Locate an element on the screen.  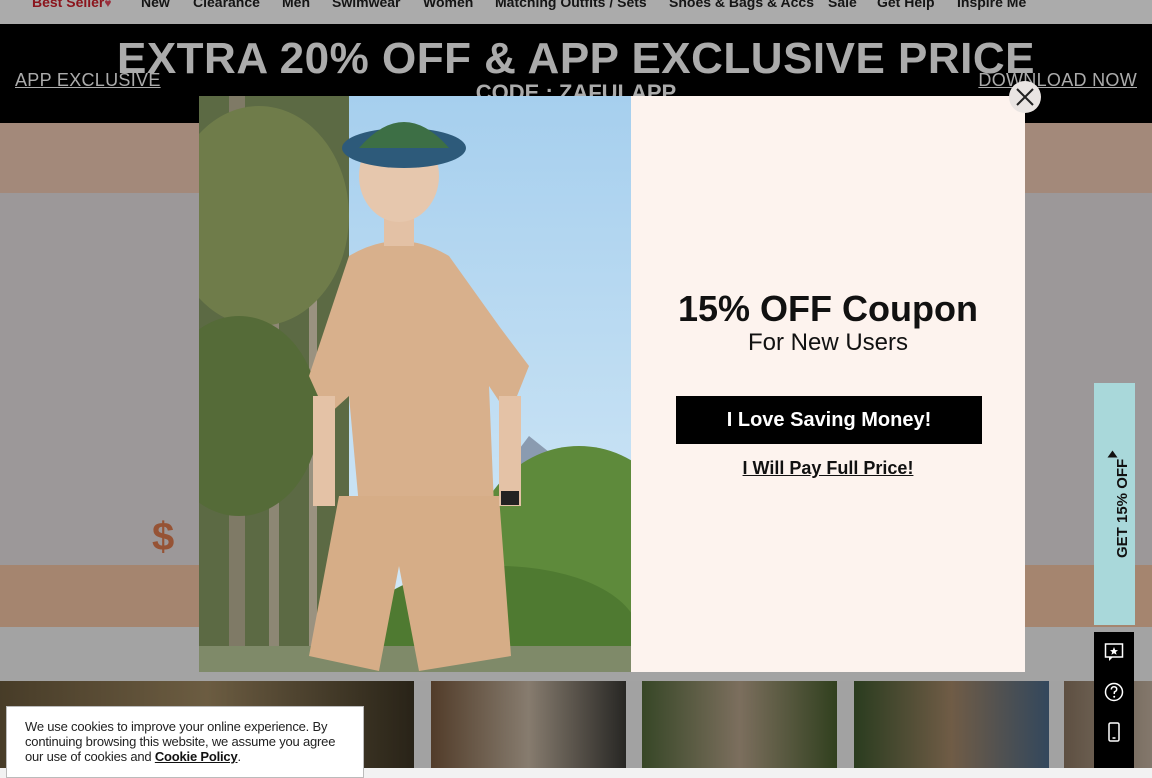
help-button is located at coordinates (1114, 692).